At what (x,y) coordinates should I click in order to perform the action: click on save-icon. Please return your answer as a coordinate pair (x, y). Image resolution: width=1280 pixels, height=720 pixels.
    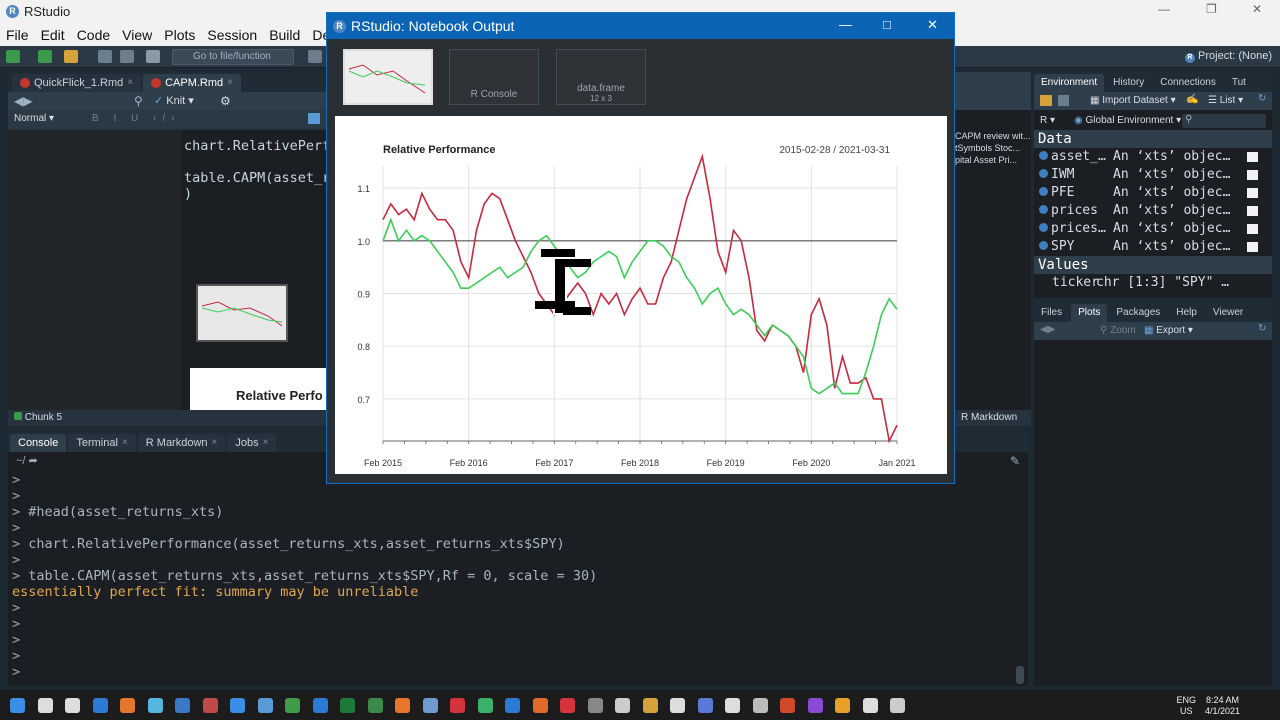
    Looking at the image, I should click on (105, 56).